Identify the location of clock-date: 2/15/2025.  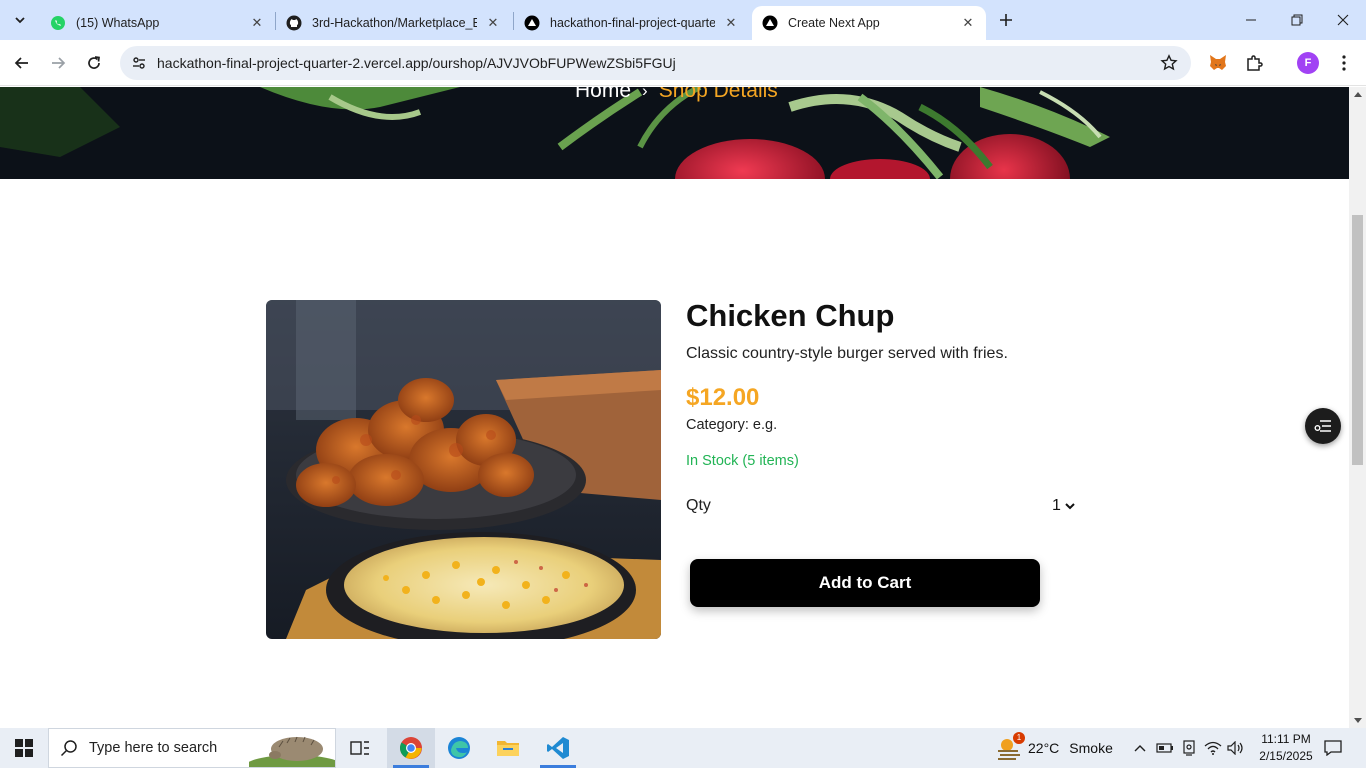
(1286, 756).